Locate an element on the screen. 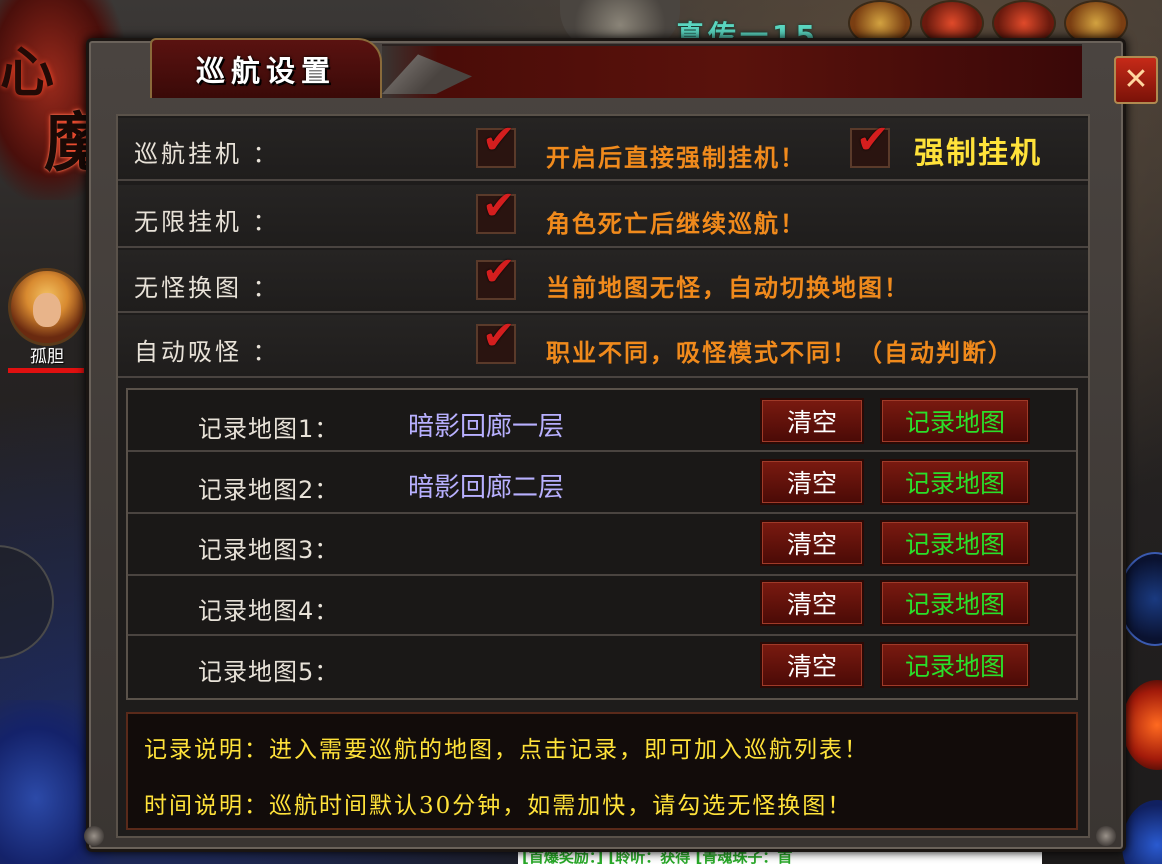 This screenshot has width=1162, height=864. avatar-face is located at coordinates (47, 310).